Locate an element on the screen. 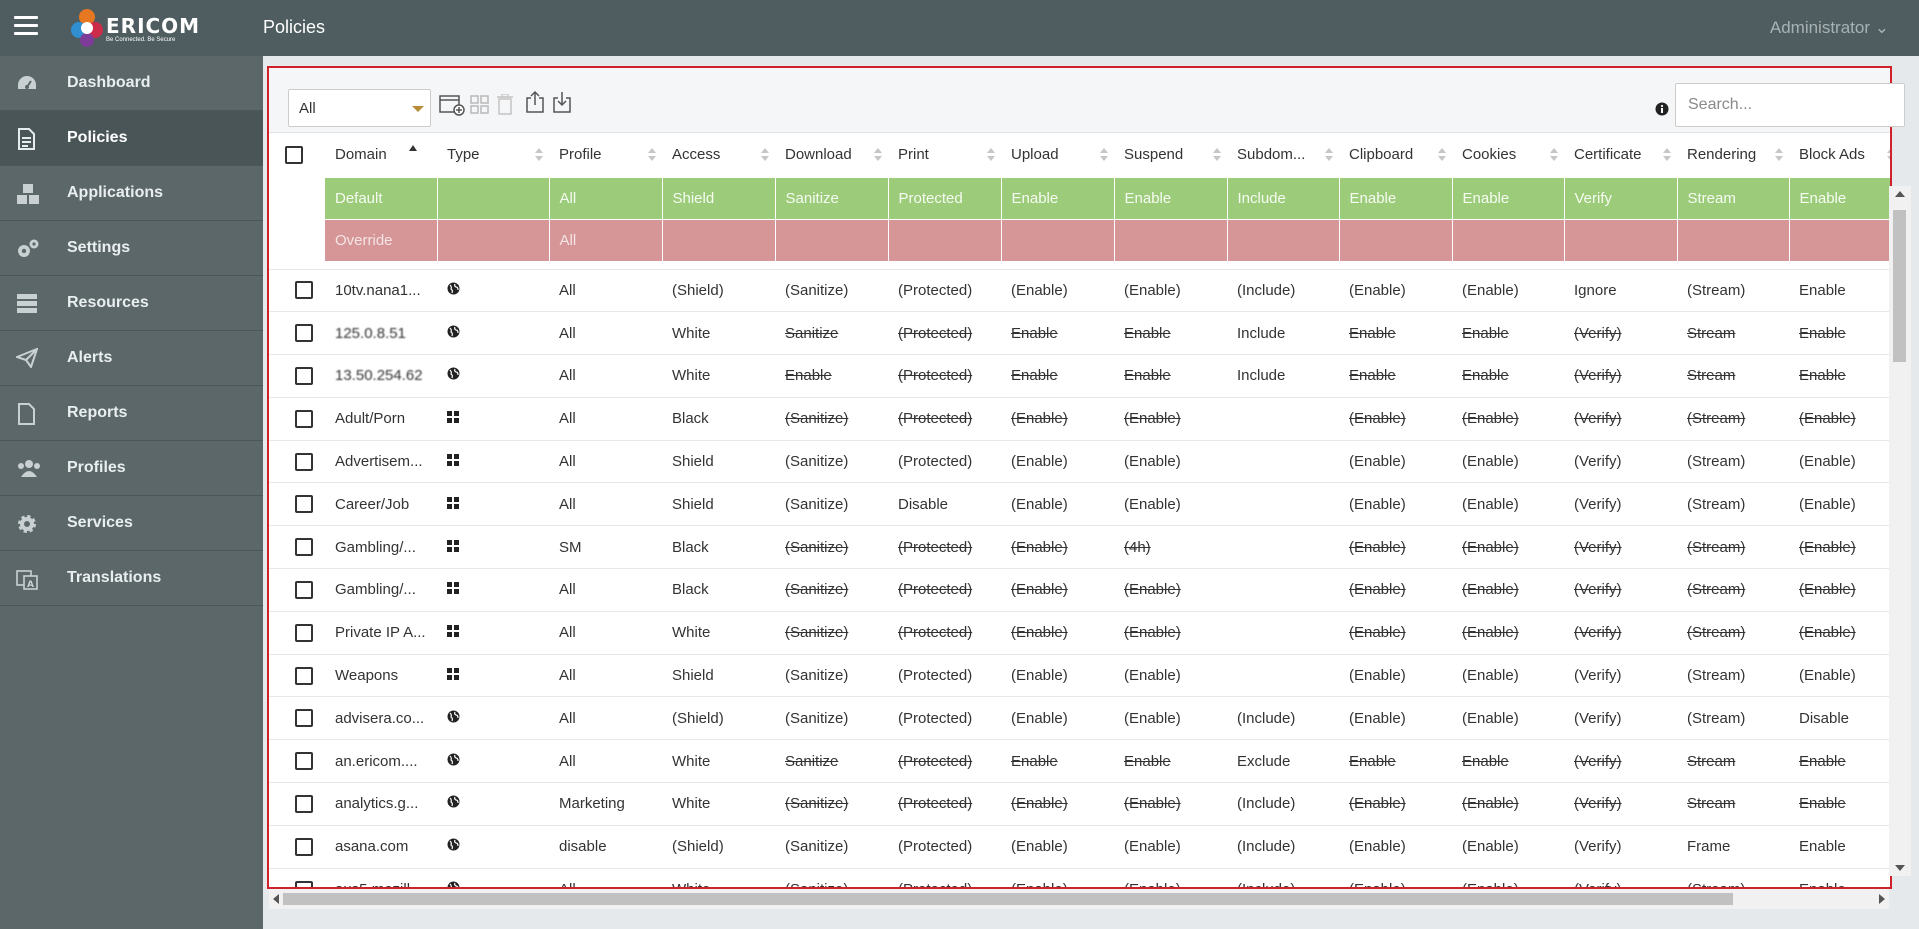 This screenshot has width=1919, height=929. sidebar-item-alerts: Alerts is located at coordinates (131, 358).